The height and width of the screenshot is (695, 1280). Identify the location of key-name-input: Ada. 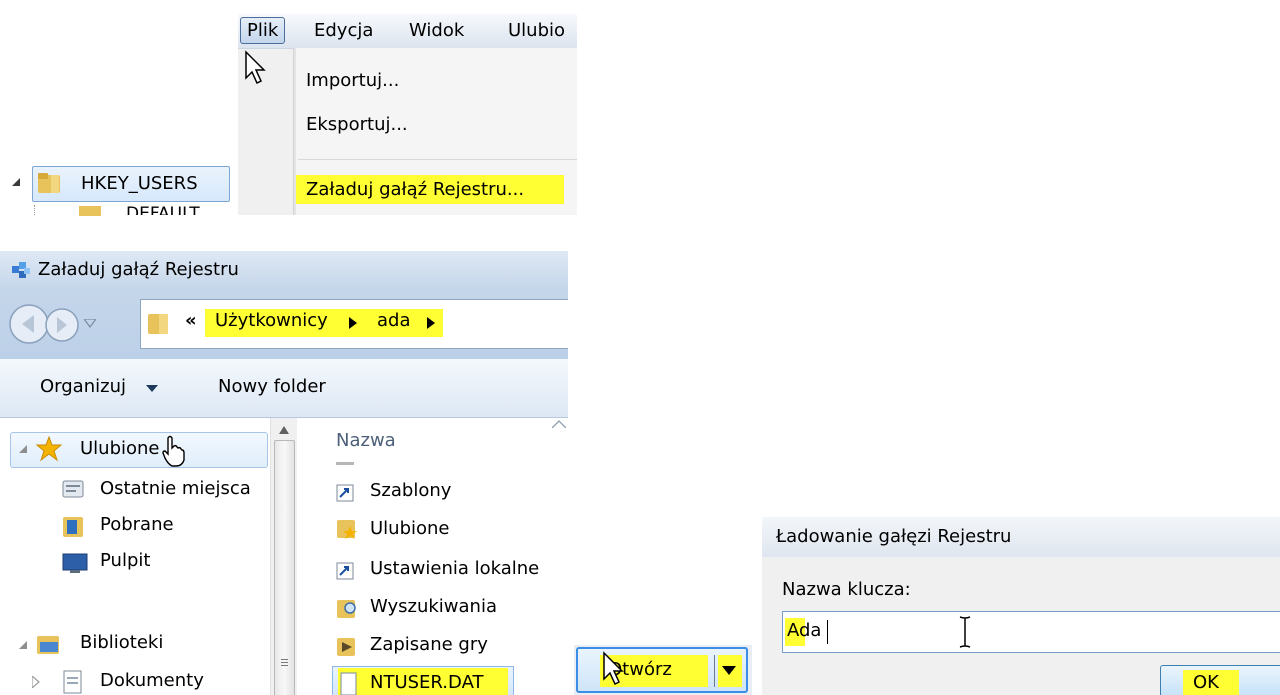
(1031, 632).